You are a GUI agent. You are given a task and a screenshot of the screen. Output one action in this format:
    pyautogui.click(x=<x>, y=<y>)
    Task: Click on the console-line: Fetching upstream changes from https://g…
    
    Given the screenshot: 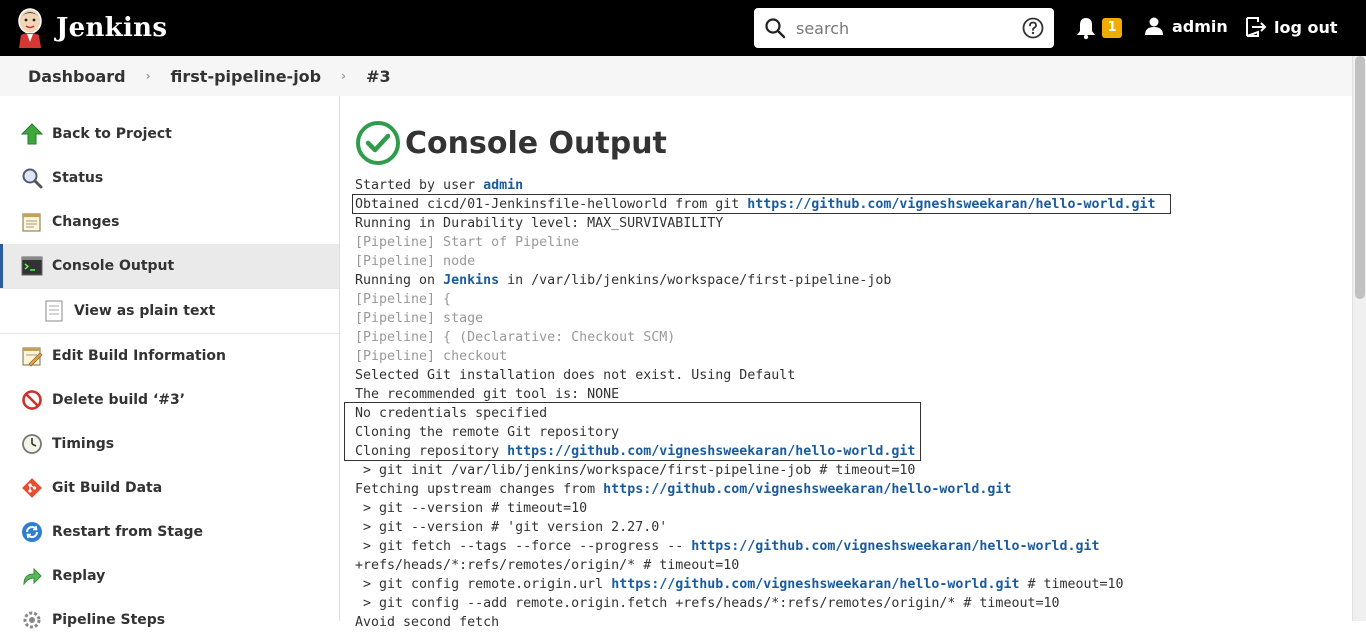 What is the action you would take?
    pyautogui.click(x=683, y=489)
    